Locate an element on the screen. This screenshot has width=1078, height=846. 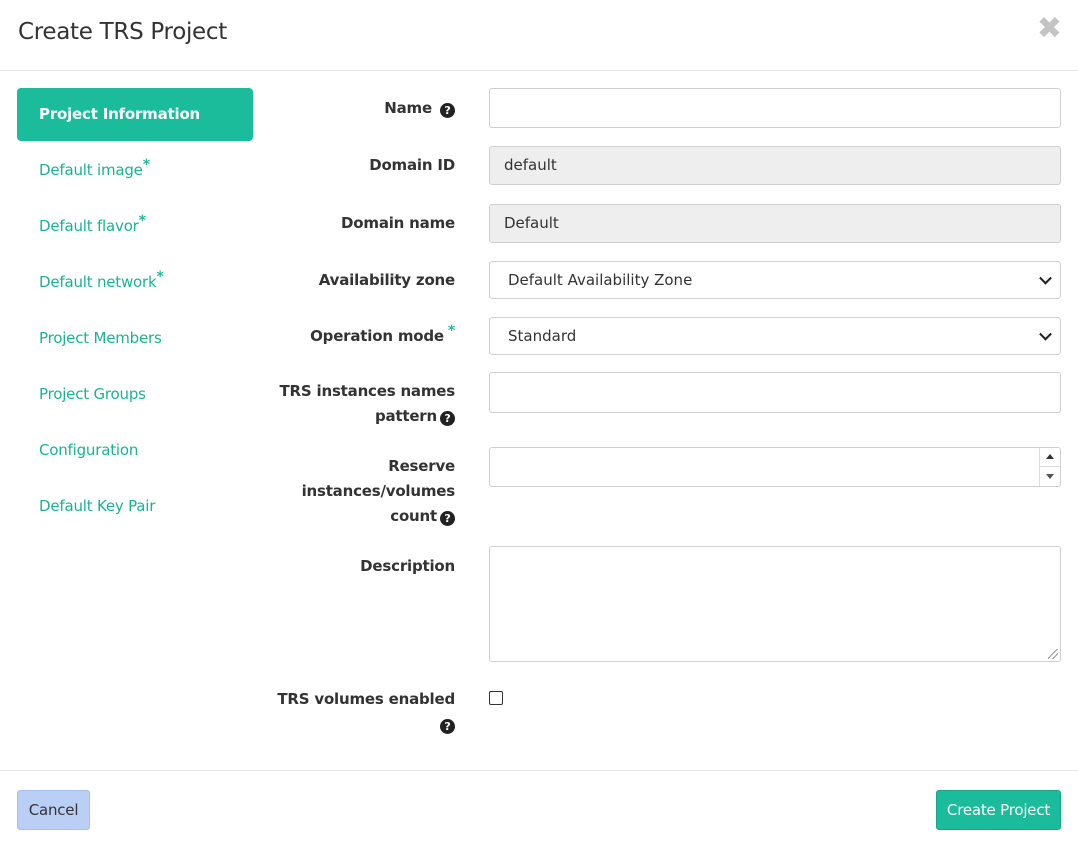
availability-zone-value: Default Availability Zone is located at coordinates (600, 280).